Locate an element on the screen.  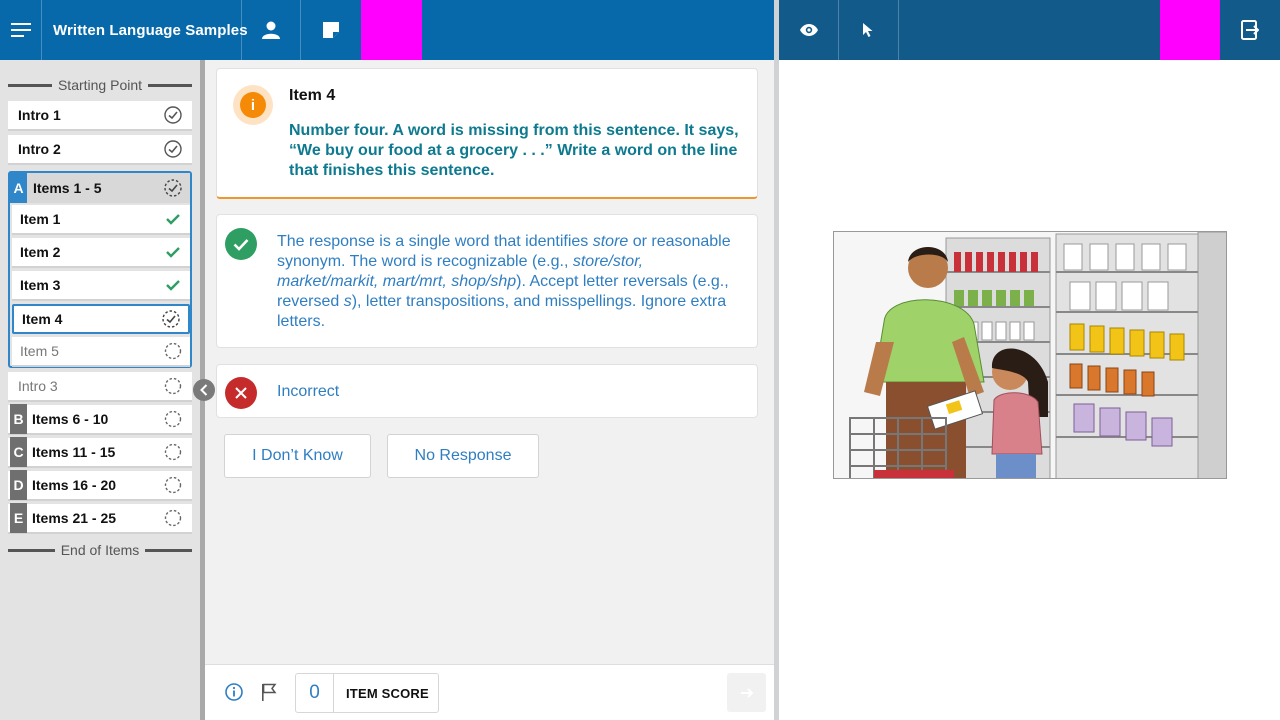
section-letter-badge: E is located at coordinates (18, 518).